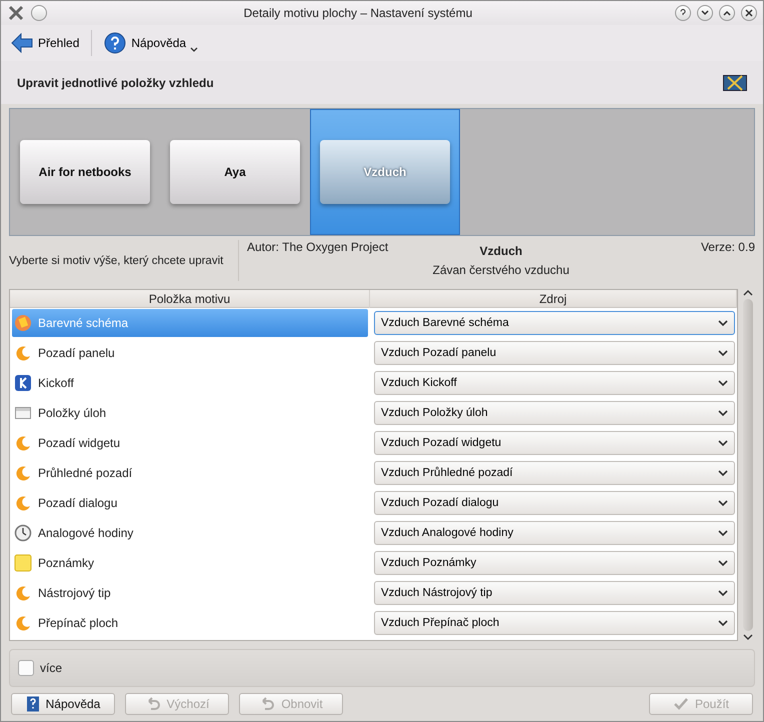  I want to click on chevron-down-icon, so click(705, 12).